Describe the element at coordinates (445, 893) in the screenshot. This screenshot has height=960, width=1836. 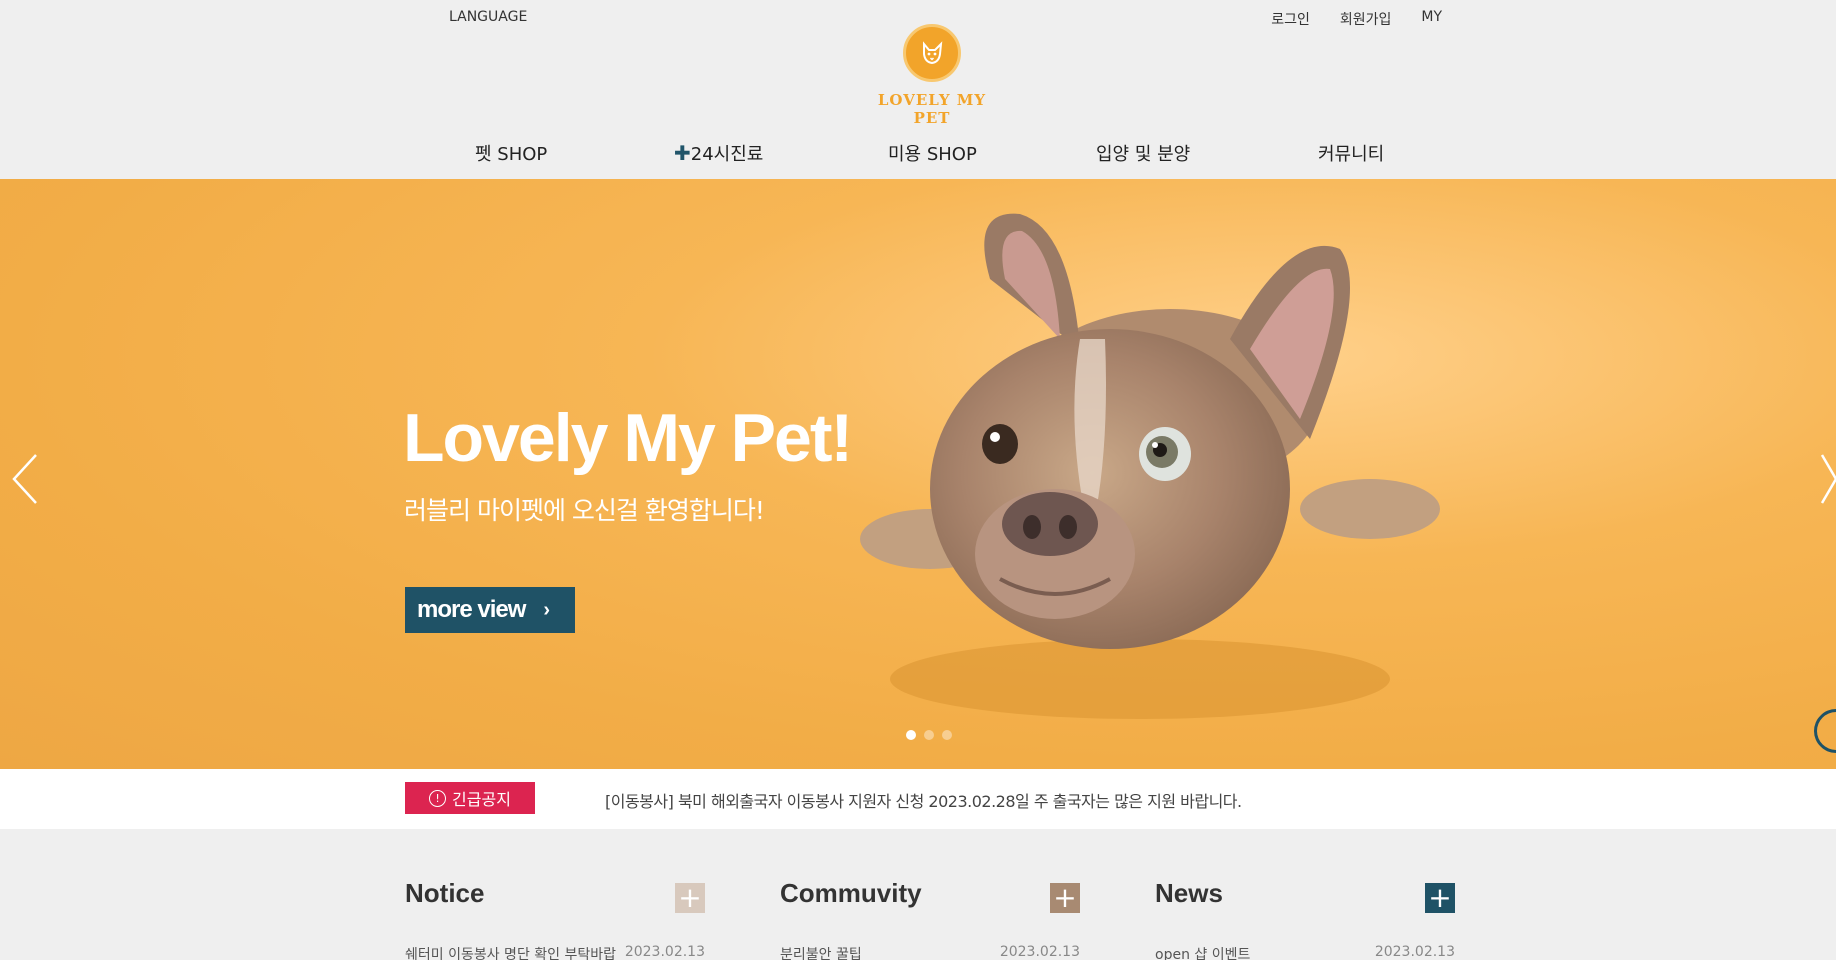
I see `board-title: Notice` at that location.